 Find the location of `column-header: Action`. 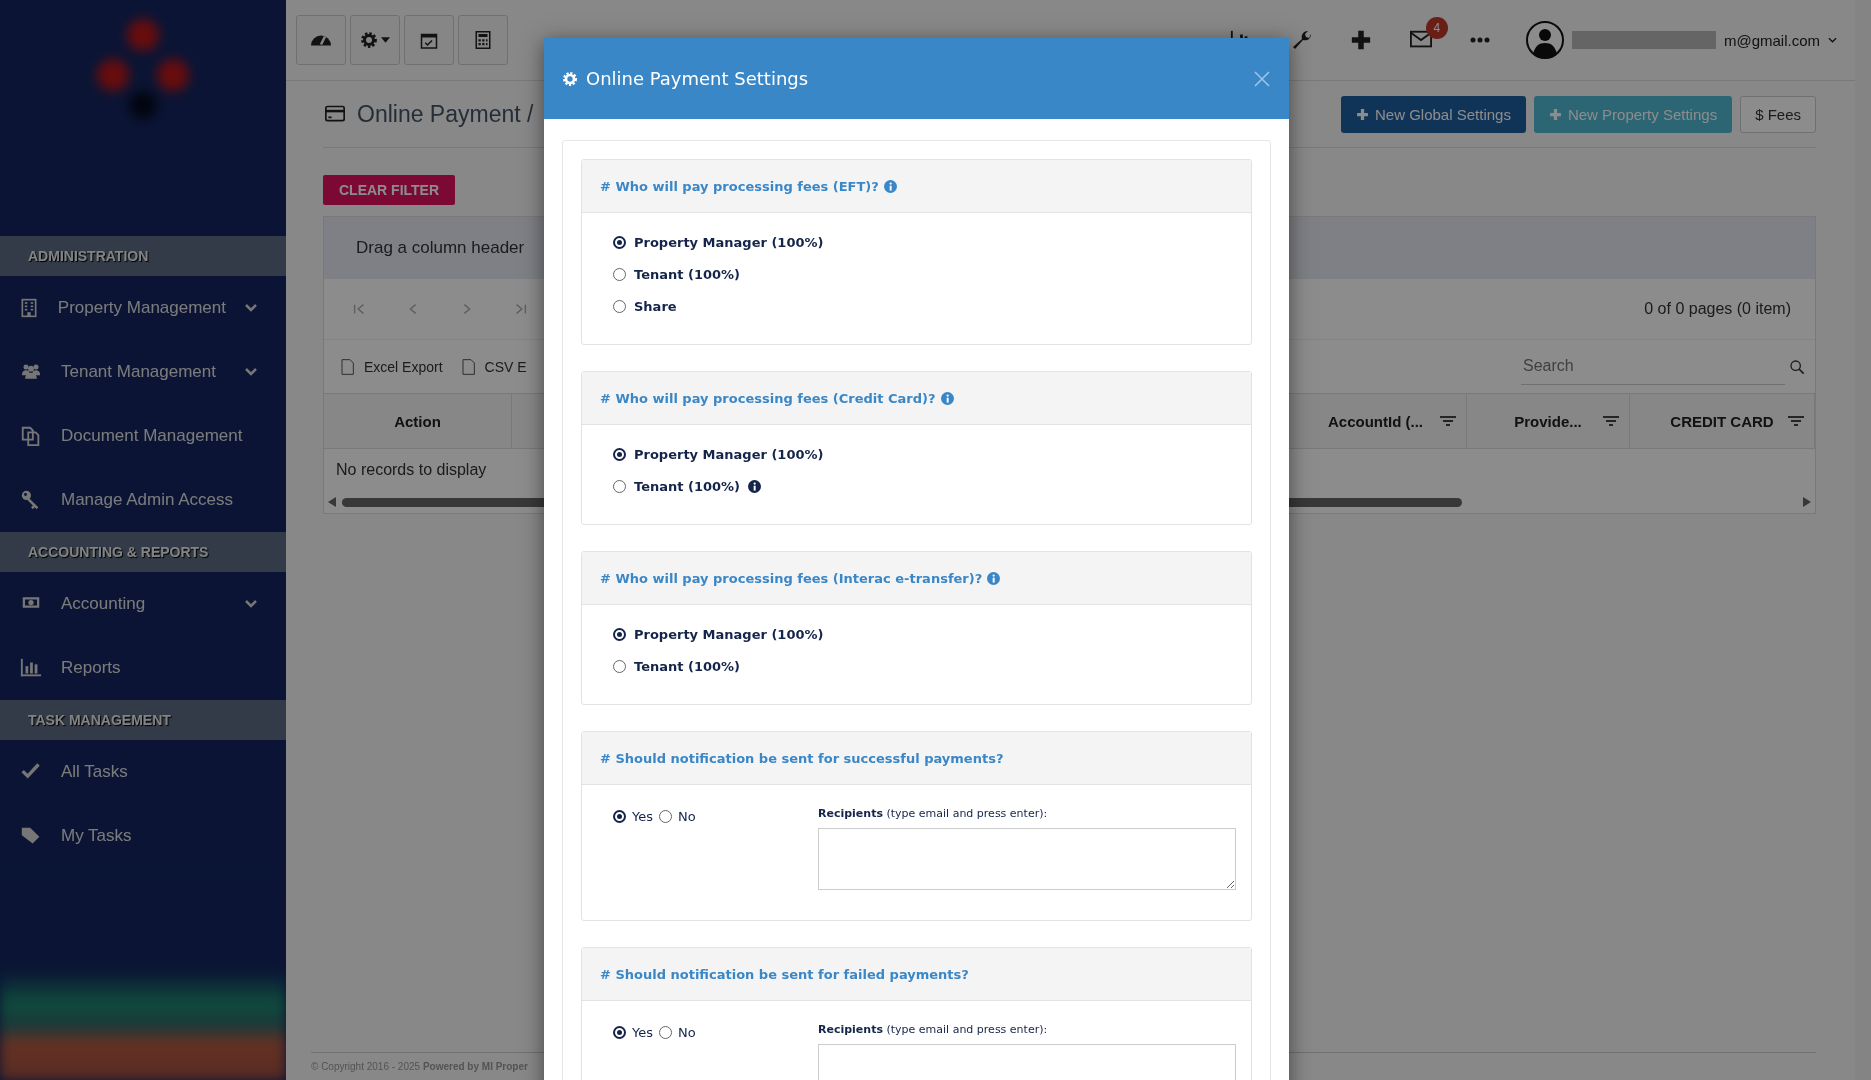

column-header: Action is located at coordinates (418, 421).